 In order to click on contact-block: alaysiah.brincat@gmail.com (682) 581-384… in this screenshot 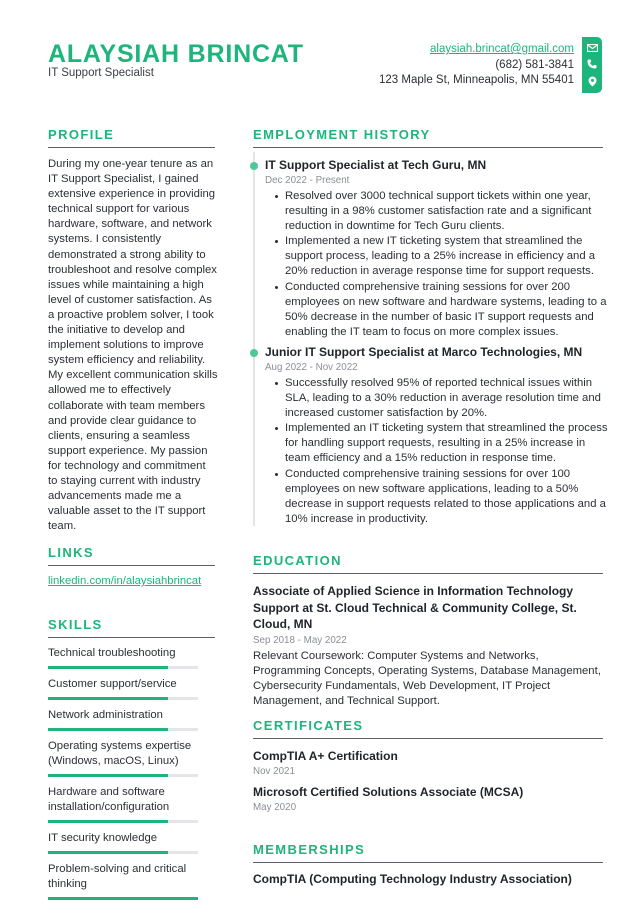, I will do `click(476, 65)`.